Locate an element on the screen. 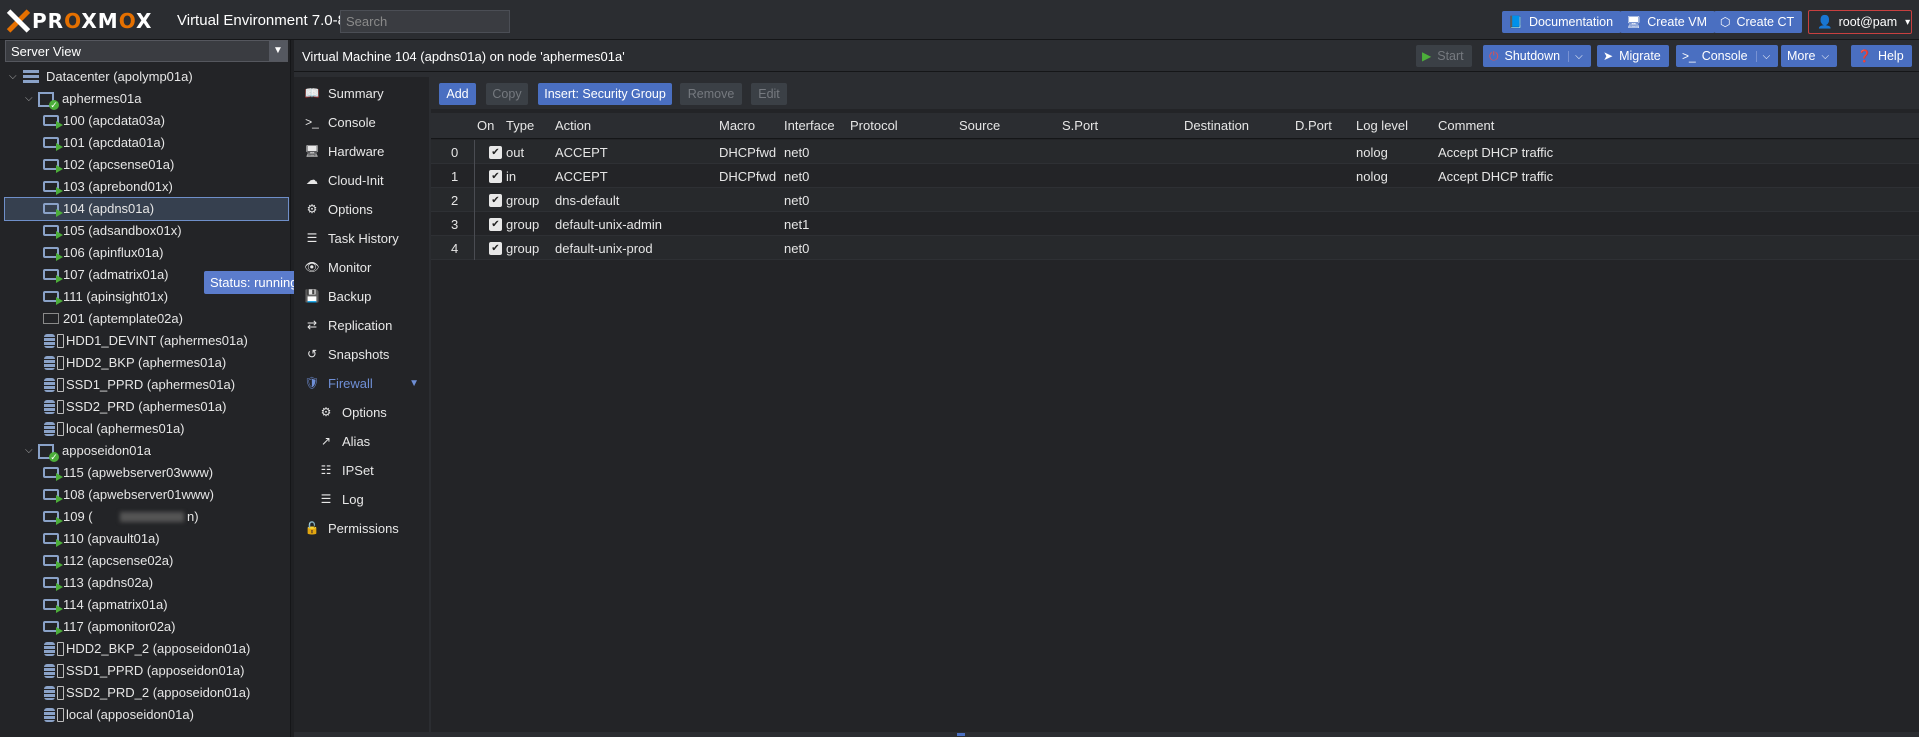 The height and width of the screenshot is (737, 1919). tree-item-vm: 102 (apcsense01a) is located at coordinates (146, 165).